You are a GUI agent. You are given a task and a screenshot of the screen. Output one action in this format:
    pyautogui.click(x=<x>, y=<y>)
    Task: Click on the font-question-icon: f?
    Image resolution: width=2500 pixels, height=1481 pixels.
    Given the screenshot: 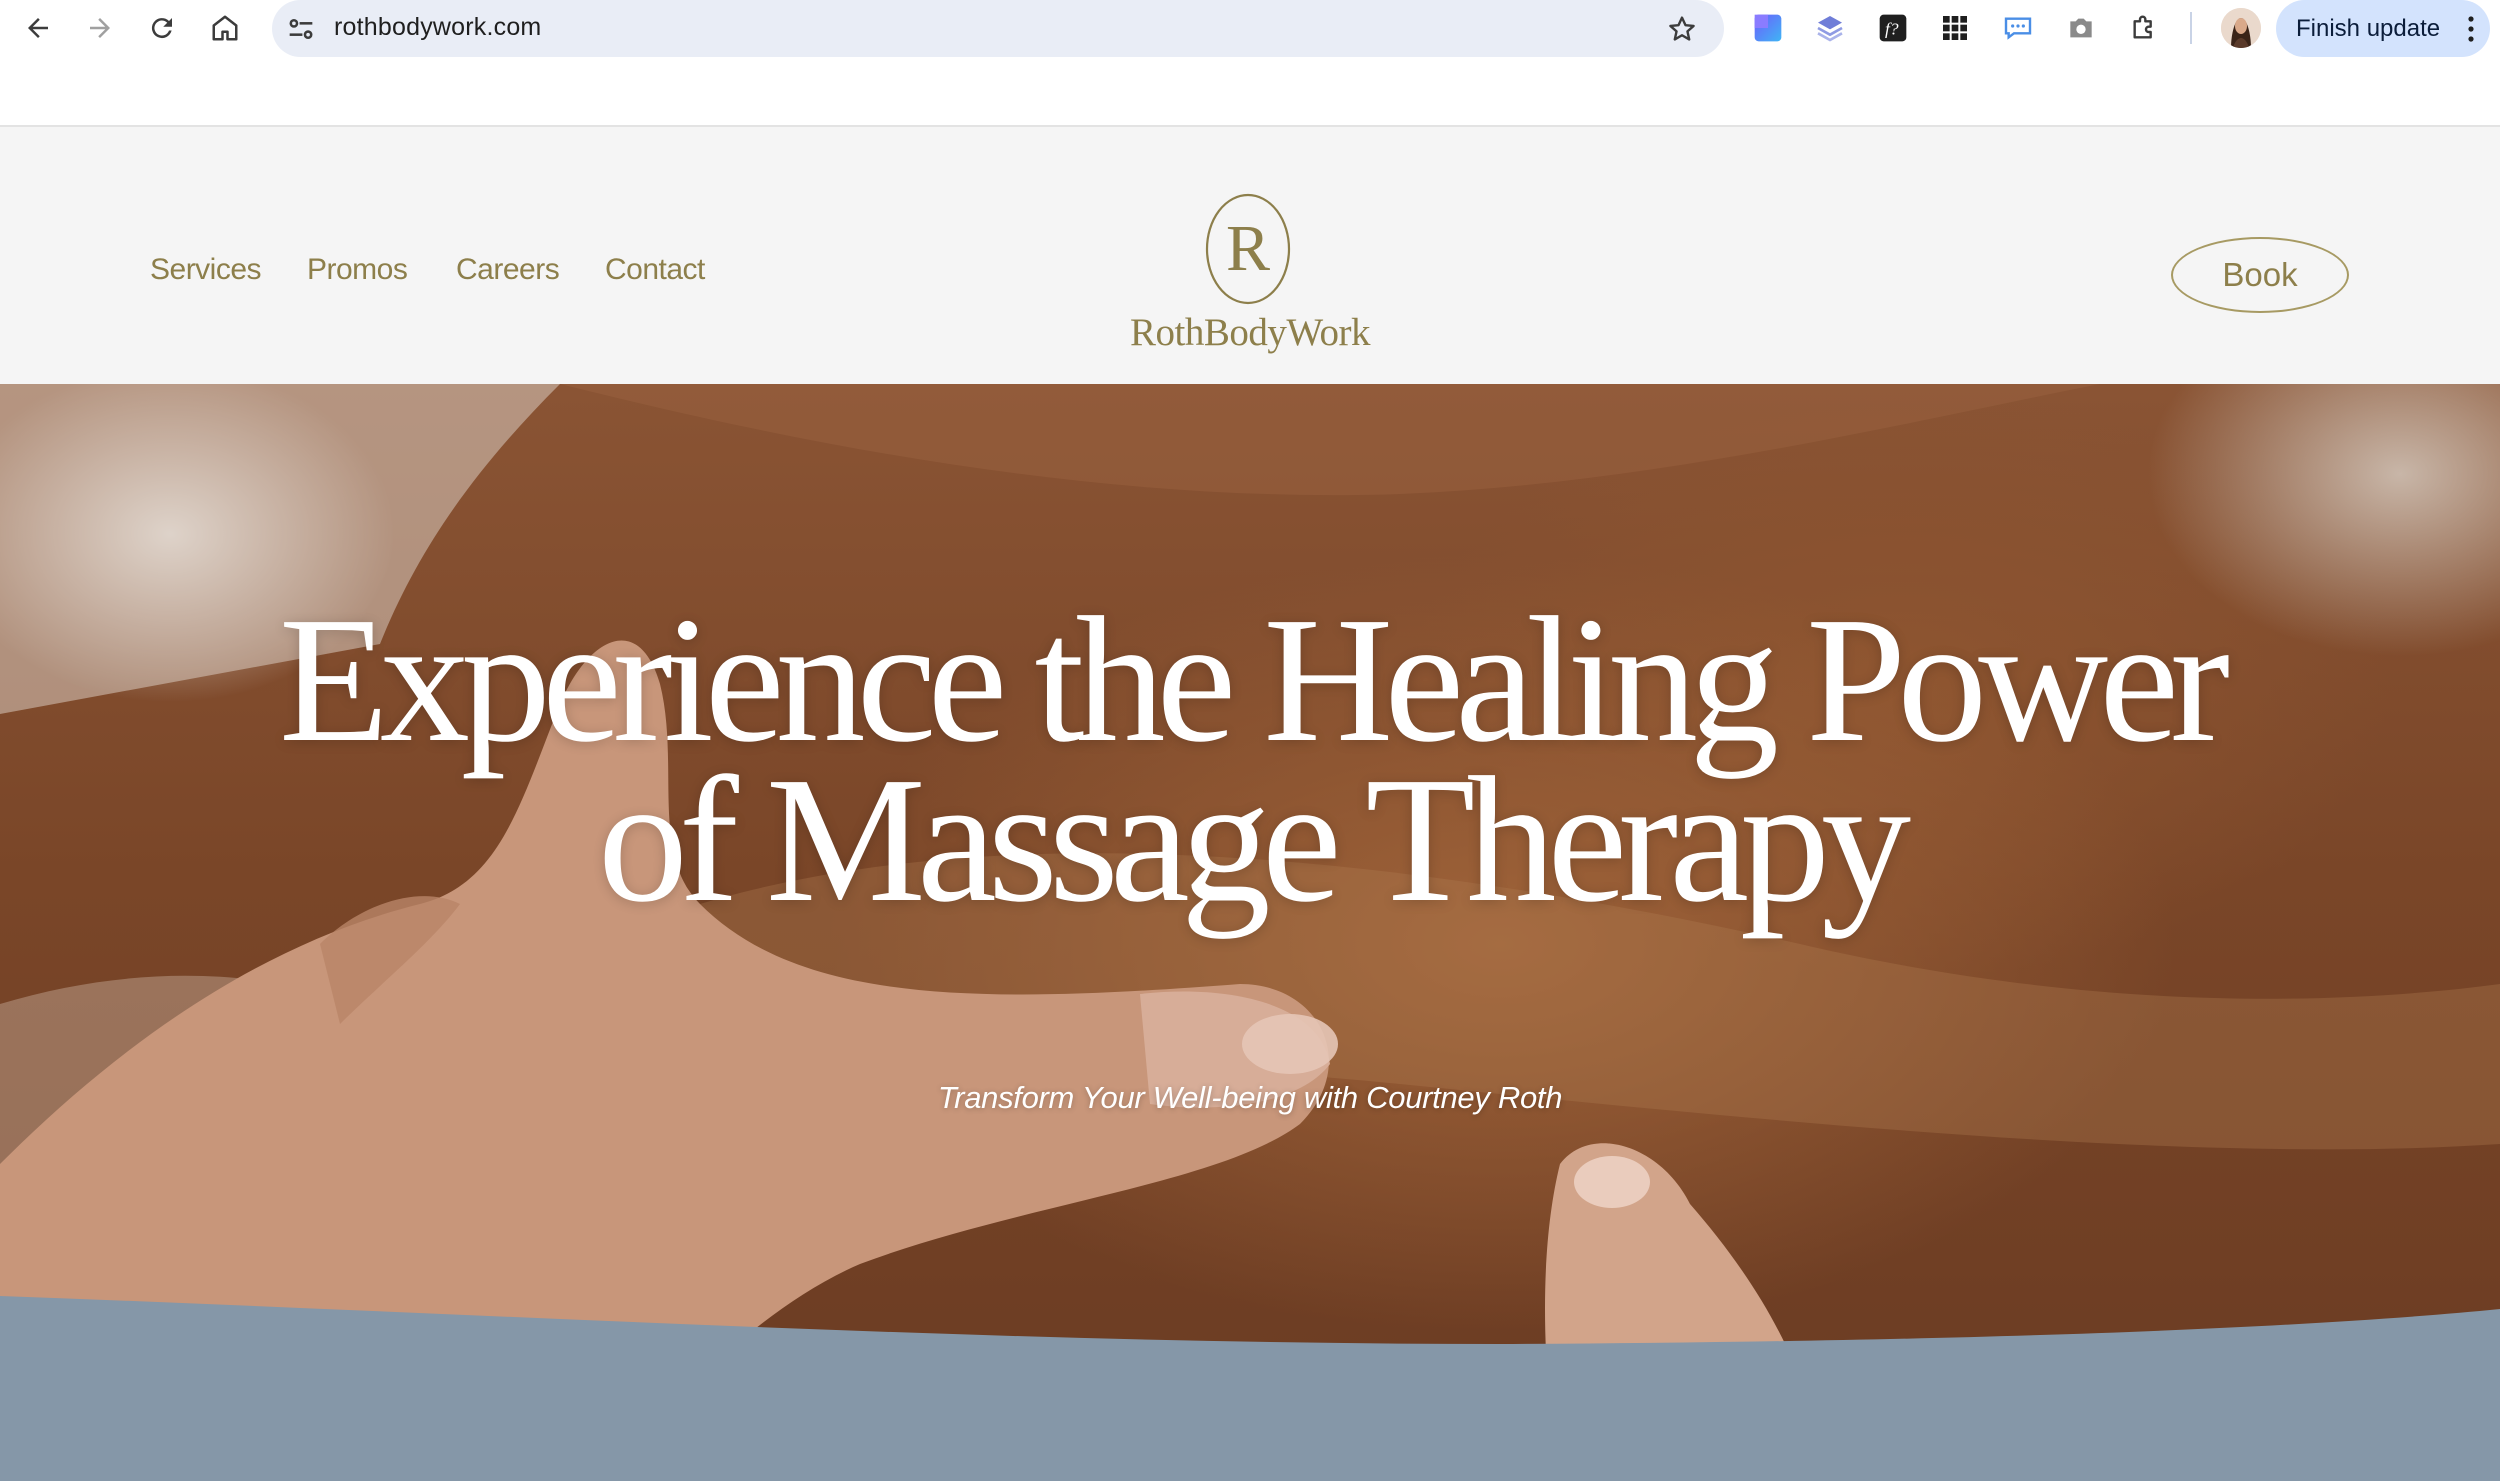 What is the action you would take?
    pyautogui.click(x=1893, y=28)
    